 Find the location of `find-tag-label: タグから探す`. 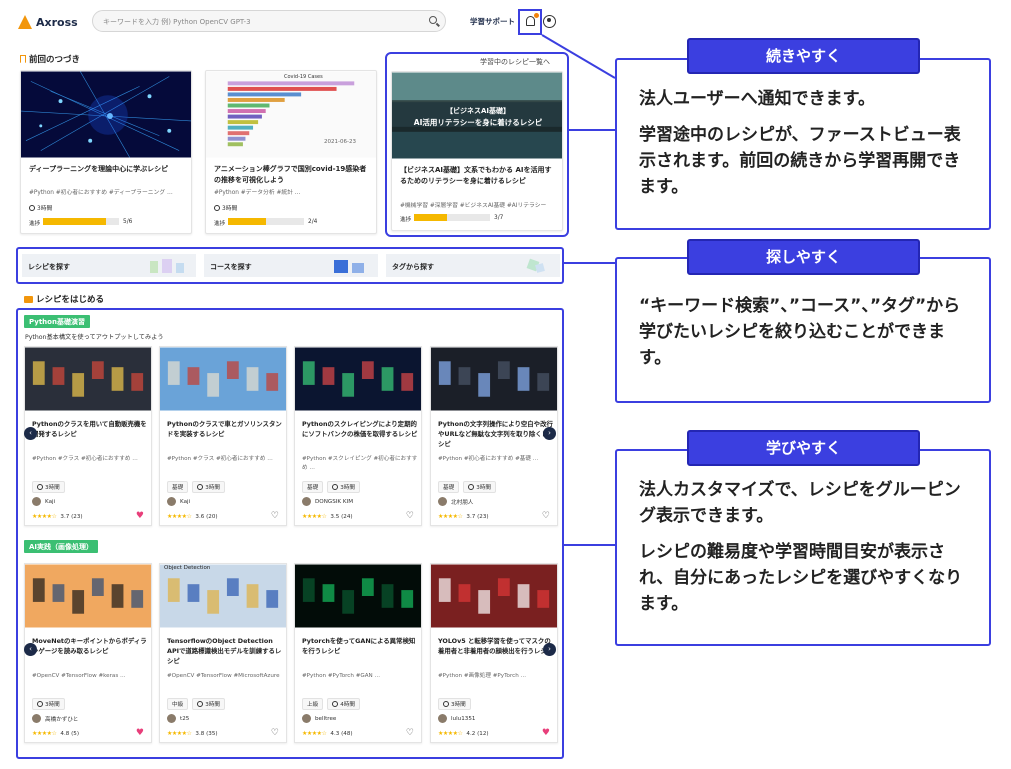

find-tag-label: タグから探す is located at coordinates (413, 267).